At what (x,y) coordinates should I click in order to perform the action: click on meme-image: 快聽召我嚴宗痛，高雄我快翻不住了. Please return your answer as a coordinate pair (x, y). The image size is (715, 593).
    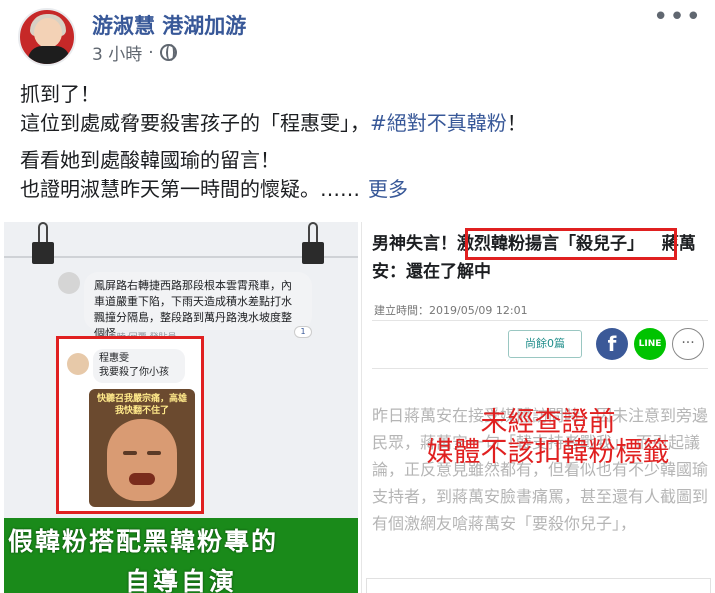
    Looking at the image, I should click on (142, 448).